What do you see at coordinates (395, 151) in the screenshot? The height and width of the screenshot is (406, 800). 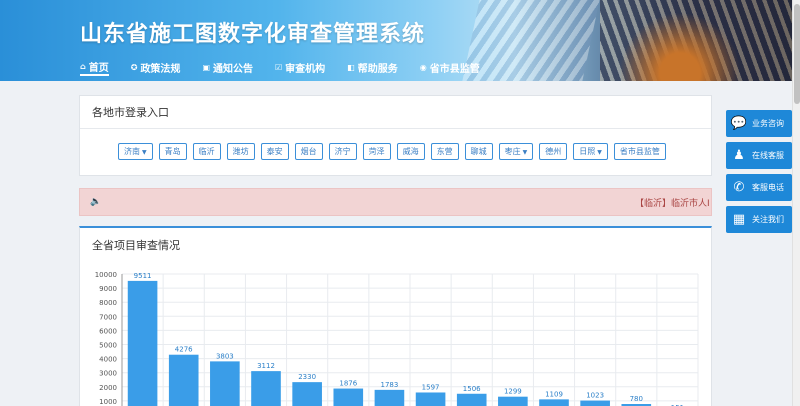 I see `city-button-row: 济南 ▼ 青岛 临沂 潍坊 泰安 烟台 济宁 菏泽 威海 东营 聊城 枣庄 ▼ 德州 日照 ▼ 省市县监管` at bounding box center [395, 151].